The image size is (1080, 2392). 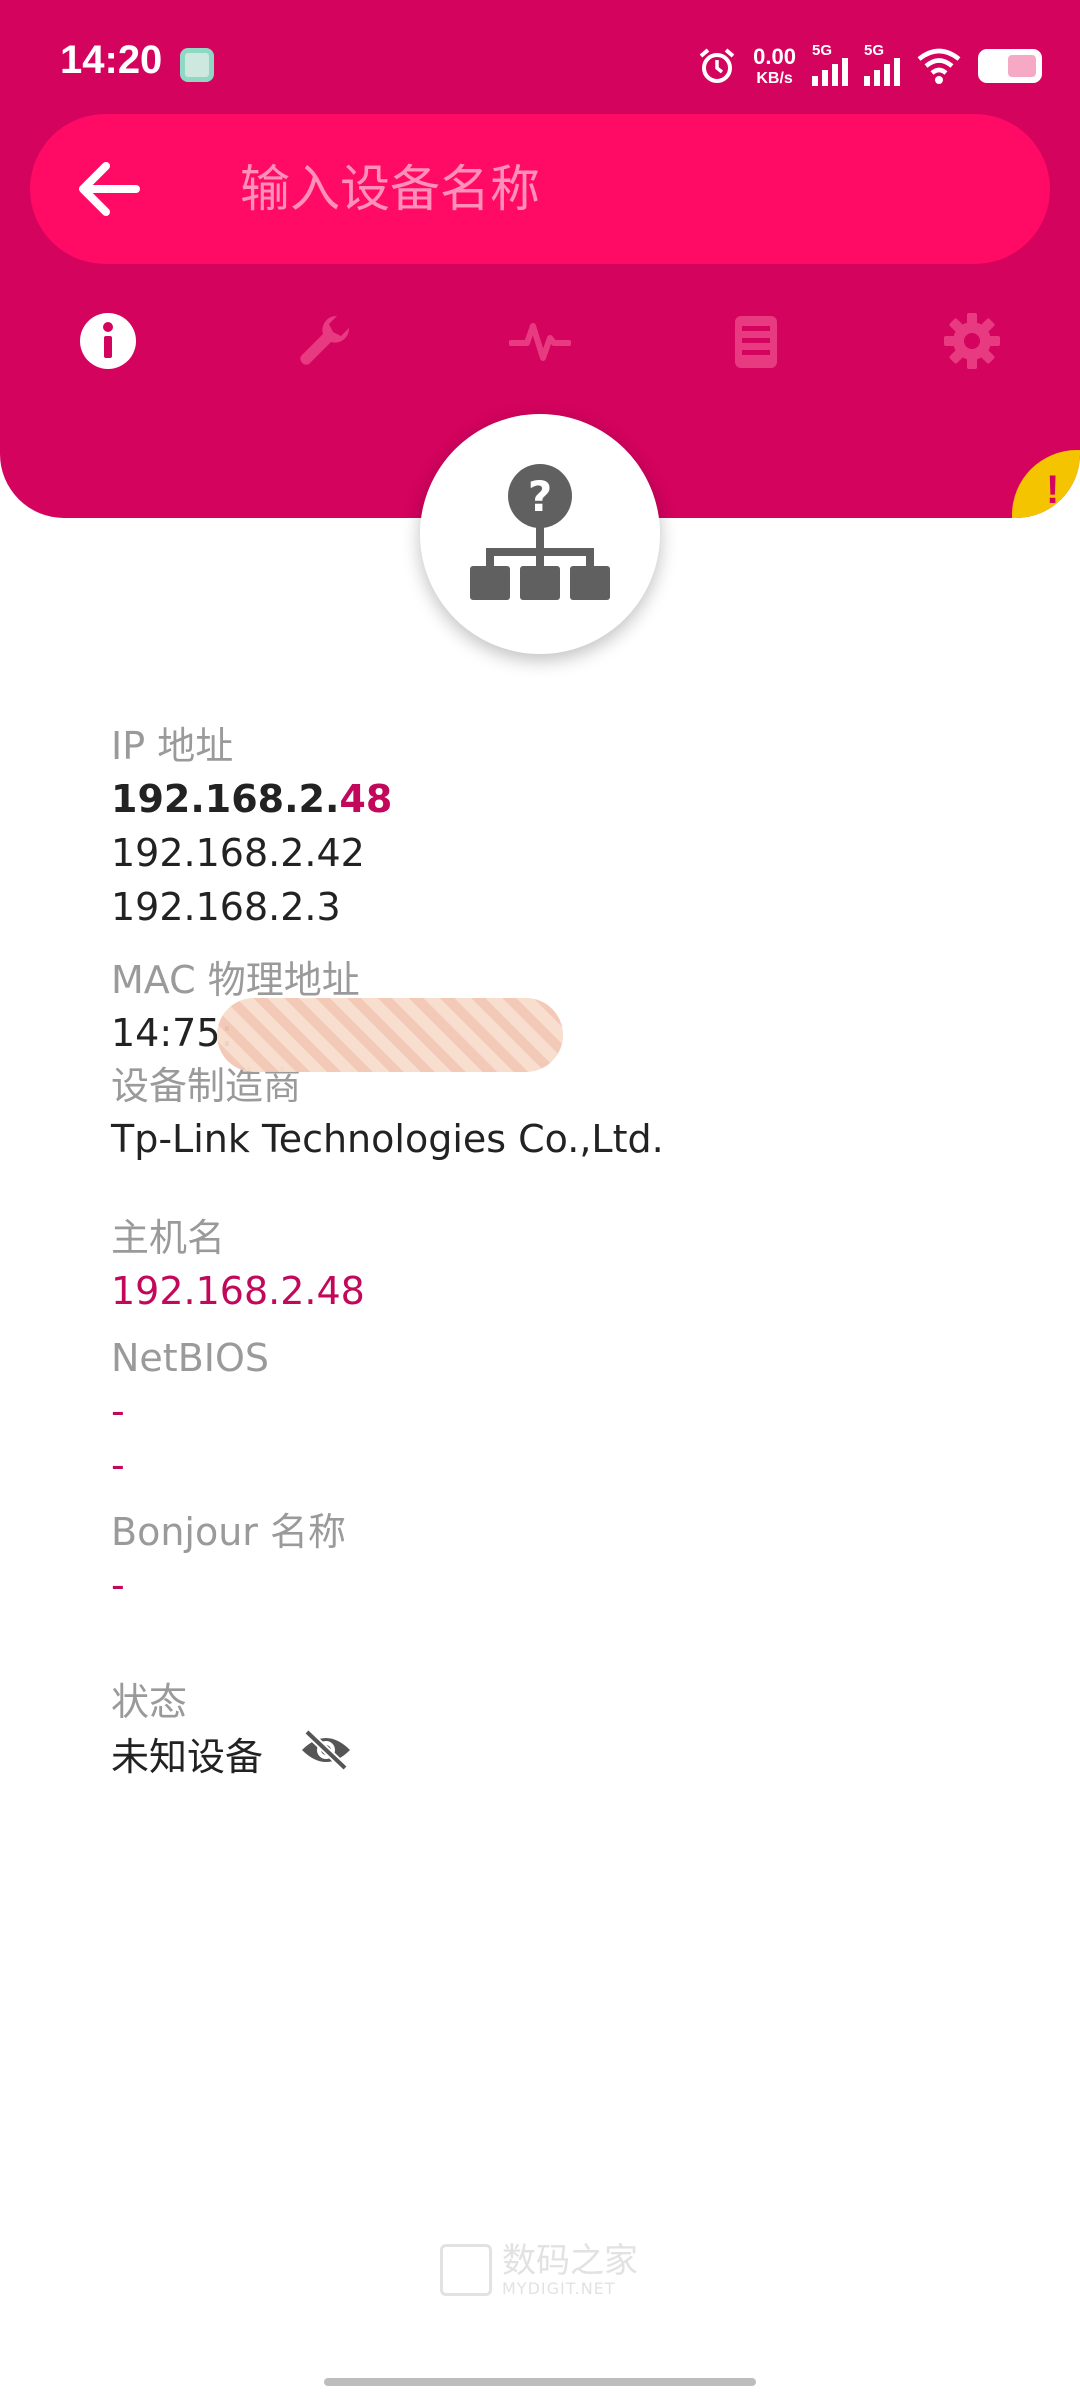 What do you see at coordinates (561, 853) in the screenshot?
I see `ip-secondary: 192.168.2.42` at bounding box center [561, 853].